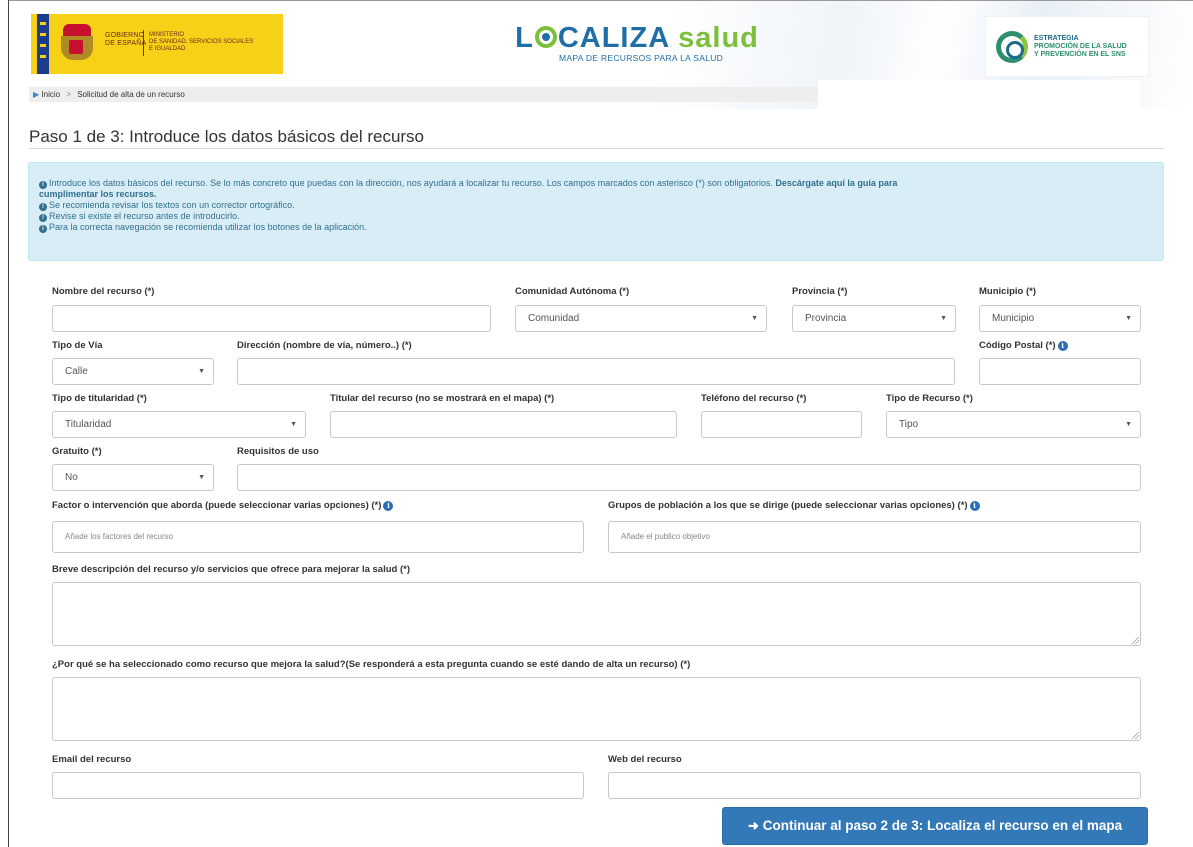 The width and height of the screenshot is (1193, 847). I want to click on gratuito-value: No, so click(71, 477).